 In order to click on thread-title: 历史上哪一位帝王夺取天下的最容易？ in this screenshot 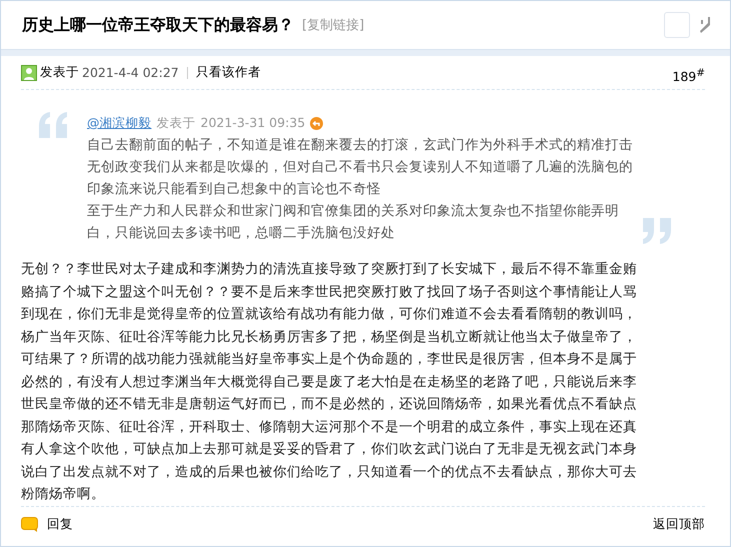, I will do `click(158, 25)`.